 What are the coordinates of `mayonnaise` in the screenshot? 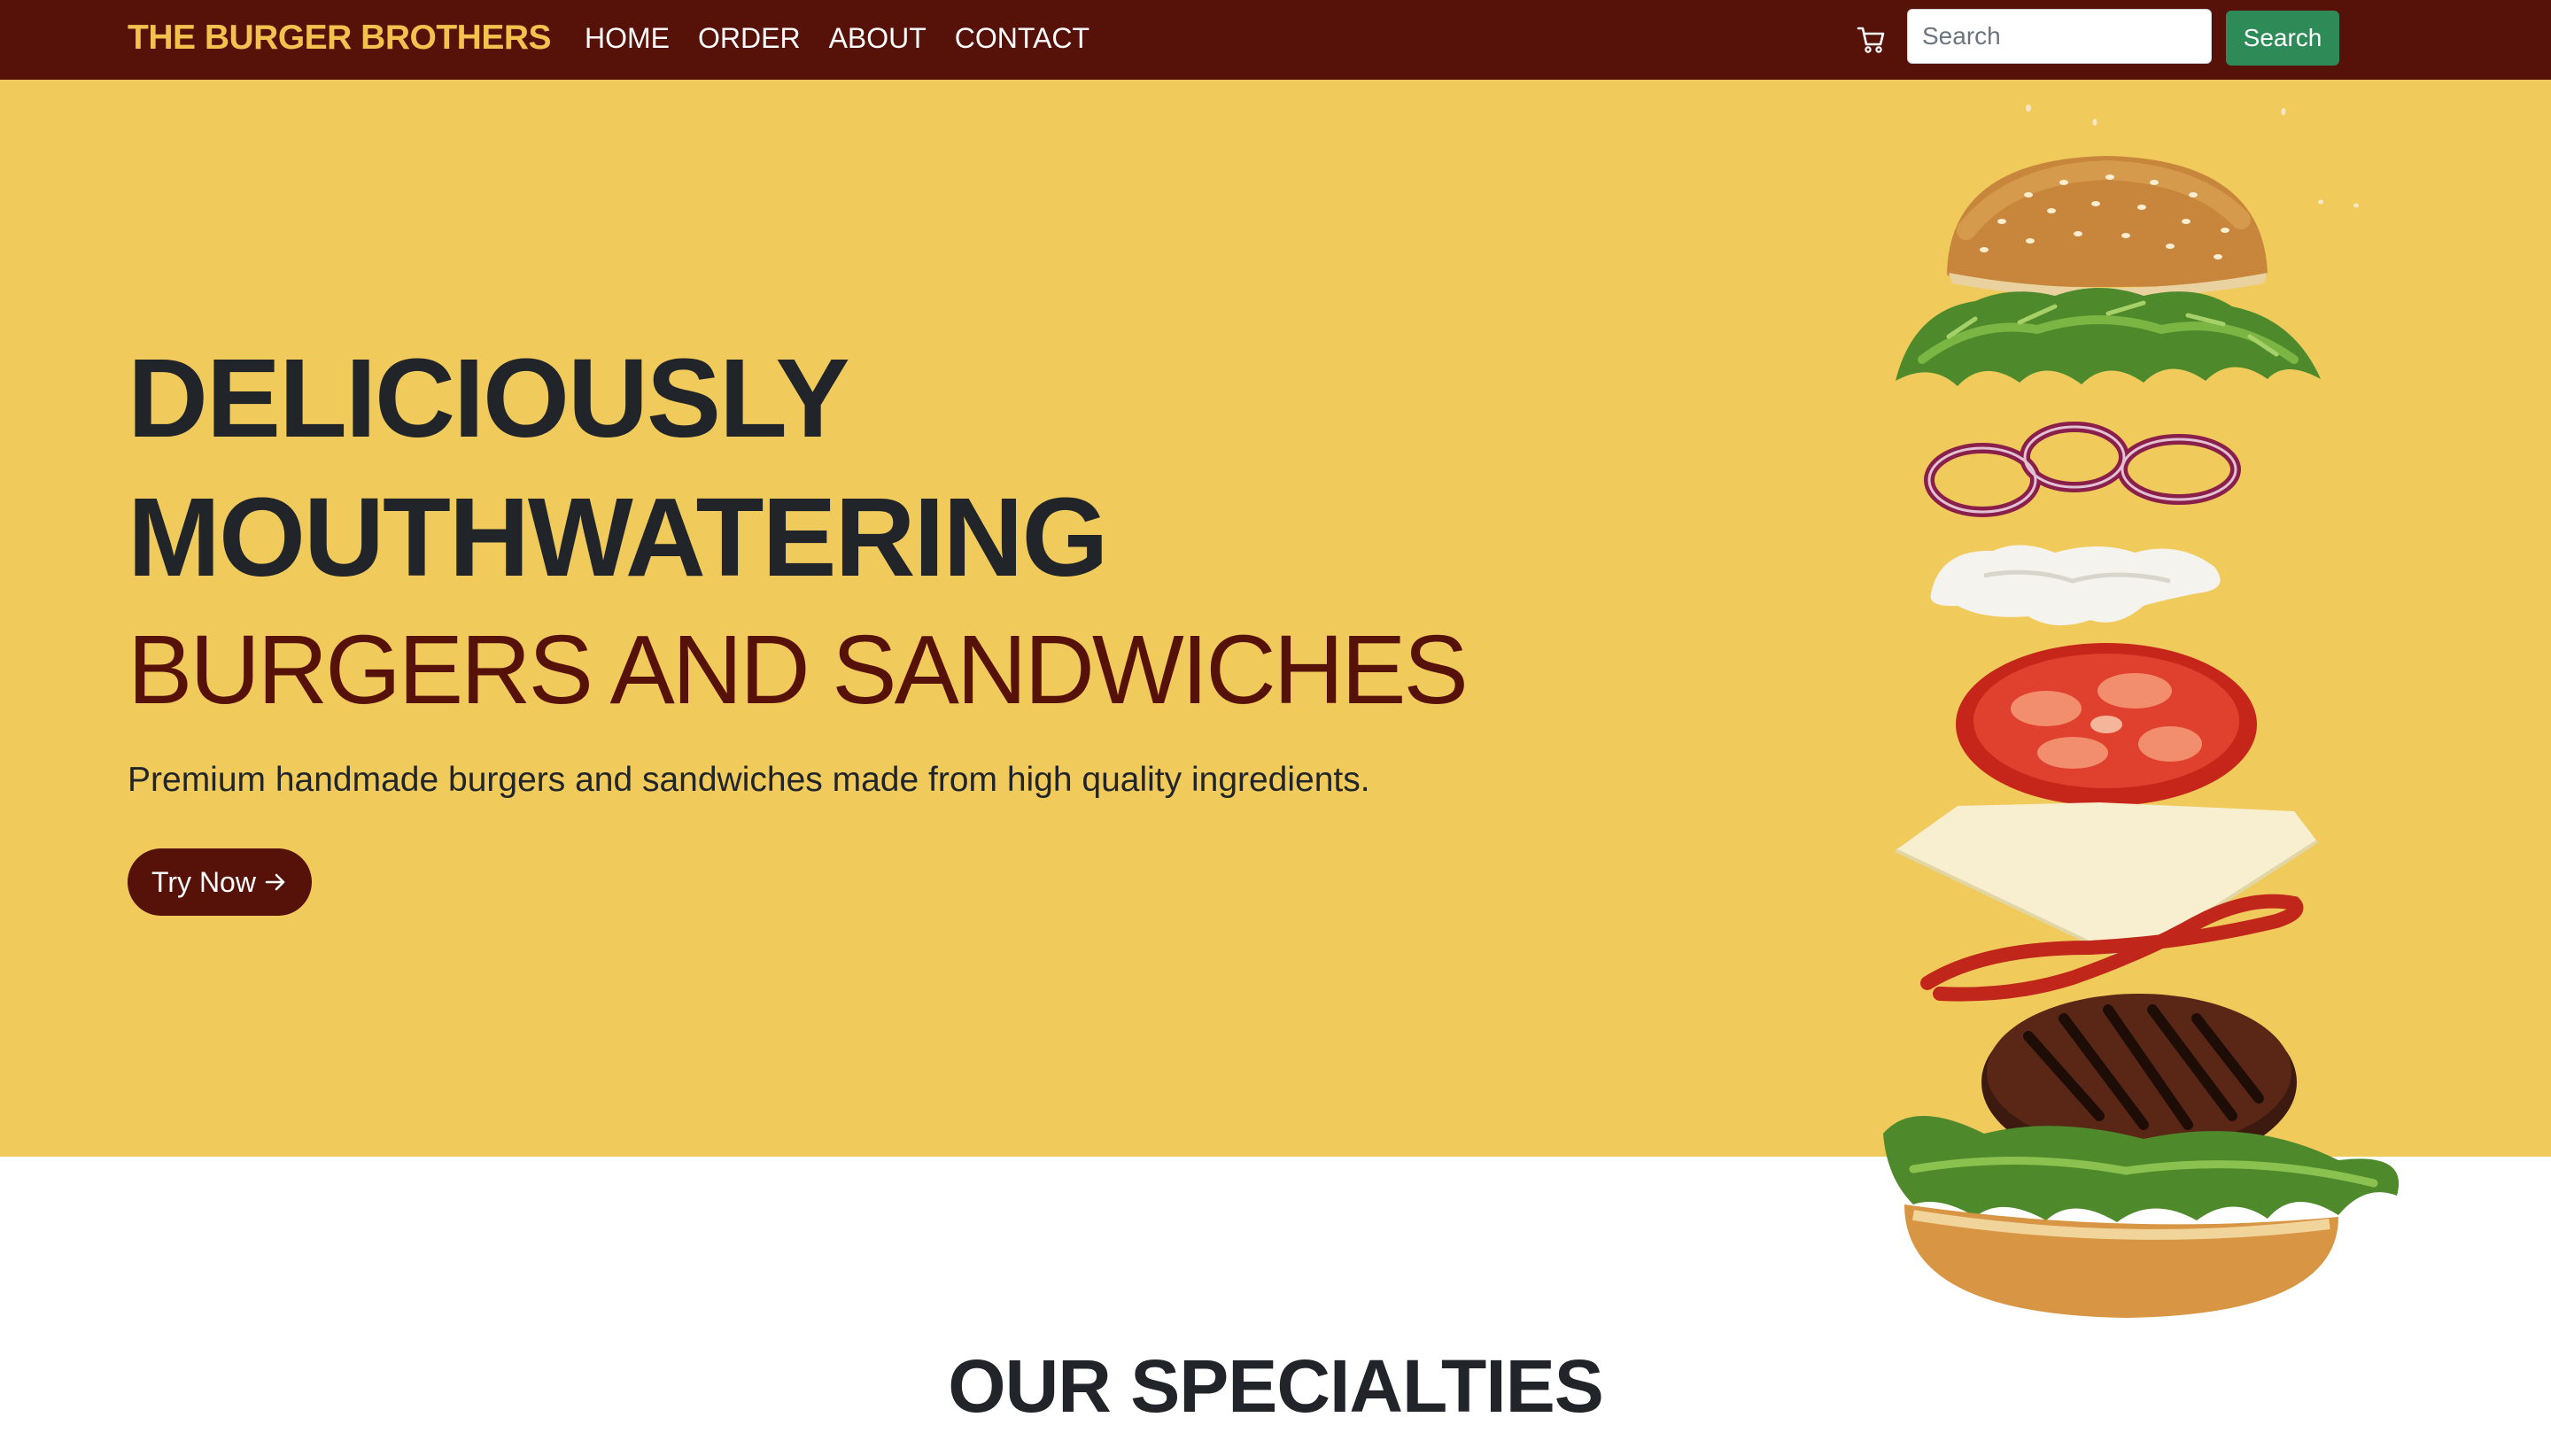 It's located at (2075, 585).